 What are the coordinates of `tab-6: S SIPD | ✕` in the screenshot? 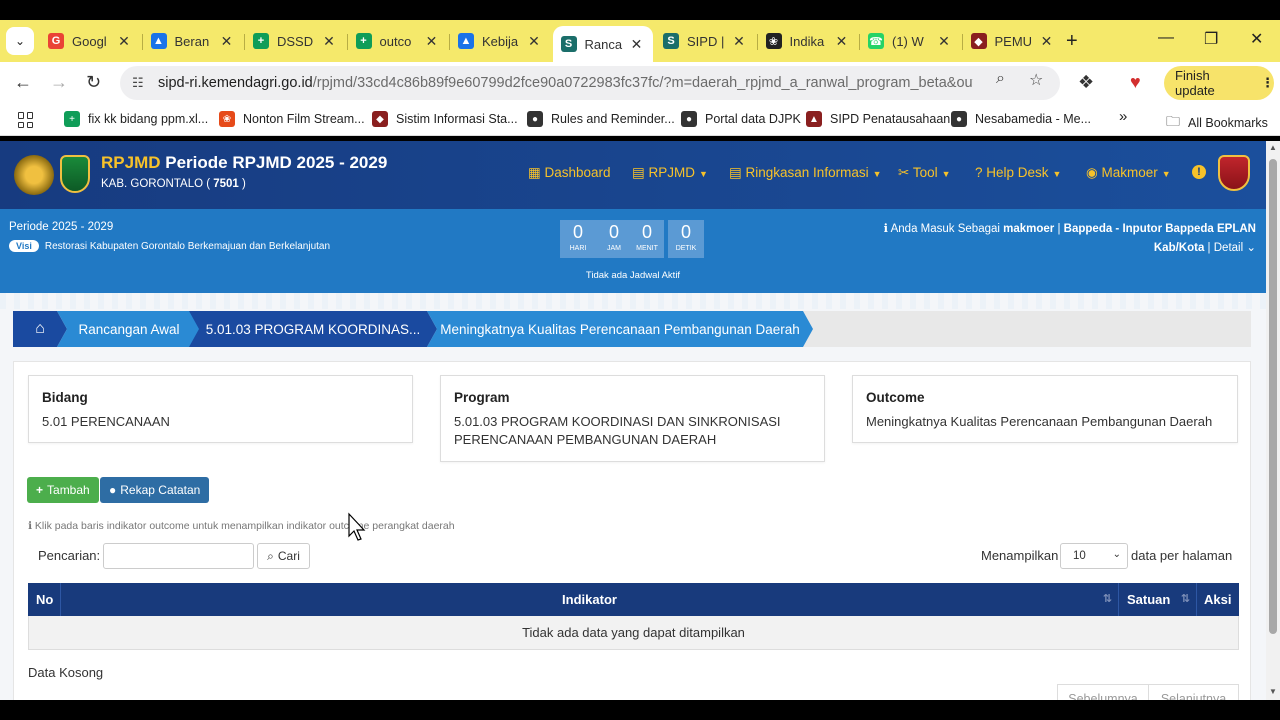 It's located at (705, 41).